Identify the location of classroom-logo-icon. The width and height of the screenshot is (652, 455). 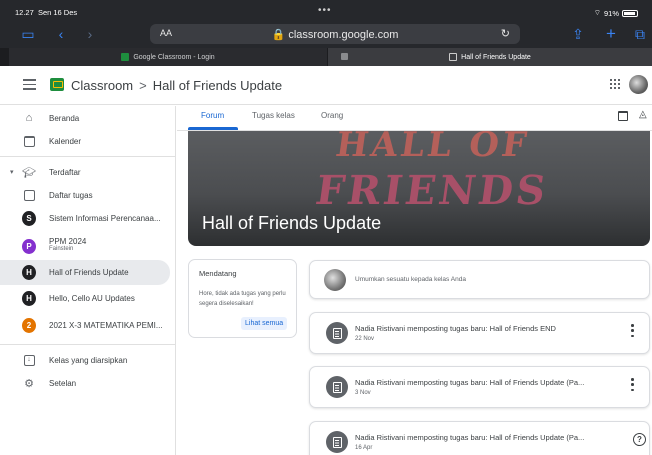
(57, 84).